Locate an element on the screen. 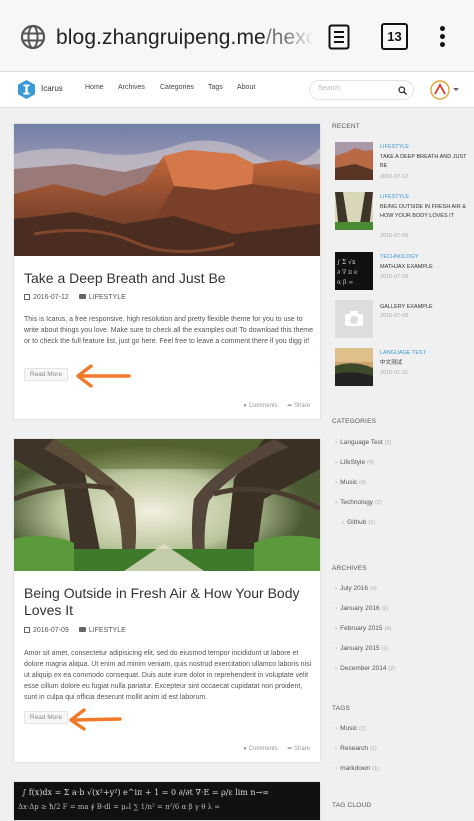  archives-widget-title: ARCHIVES is located at coordinates (349, 568).